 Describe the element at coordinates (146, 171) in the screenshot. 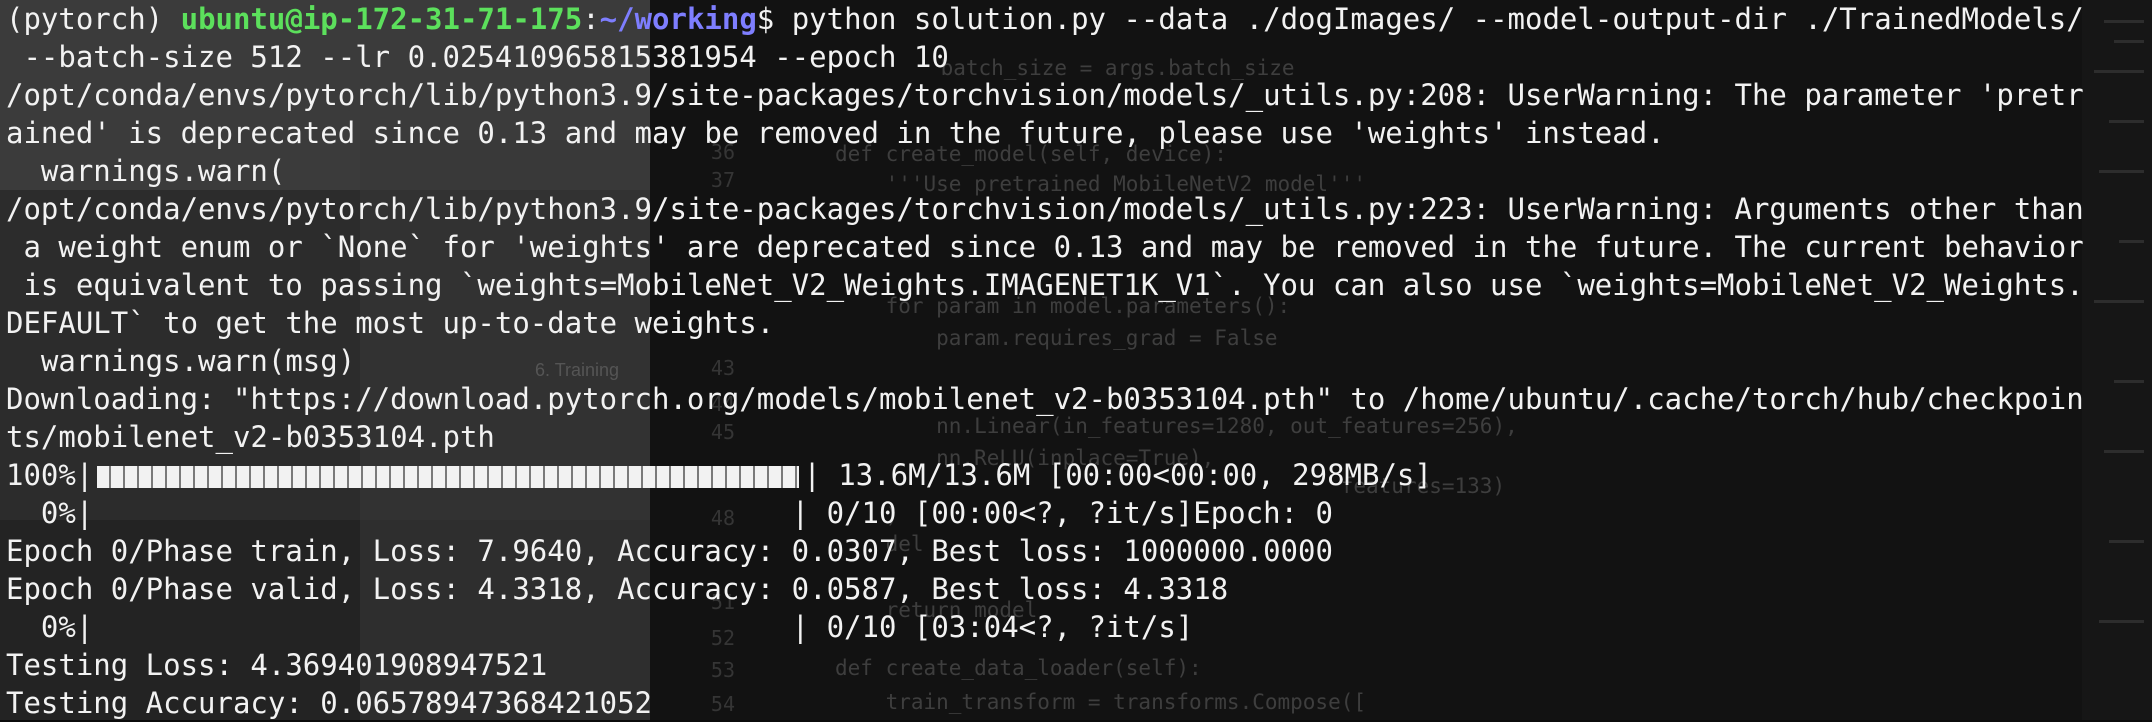

I see `terminal-line: warnings.warn(` at that location.